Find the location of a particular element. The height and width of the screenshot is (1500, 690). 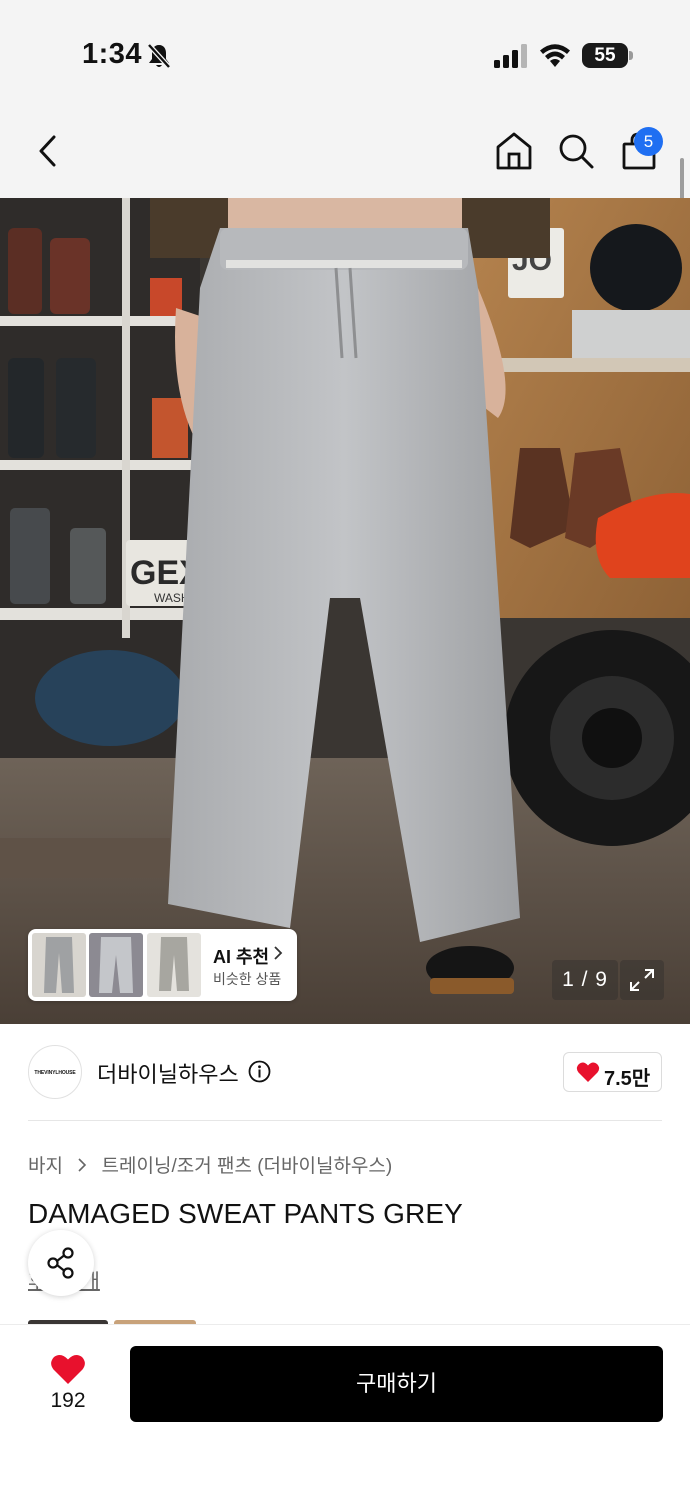

divider is located at coordinates (345, 1120).